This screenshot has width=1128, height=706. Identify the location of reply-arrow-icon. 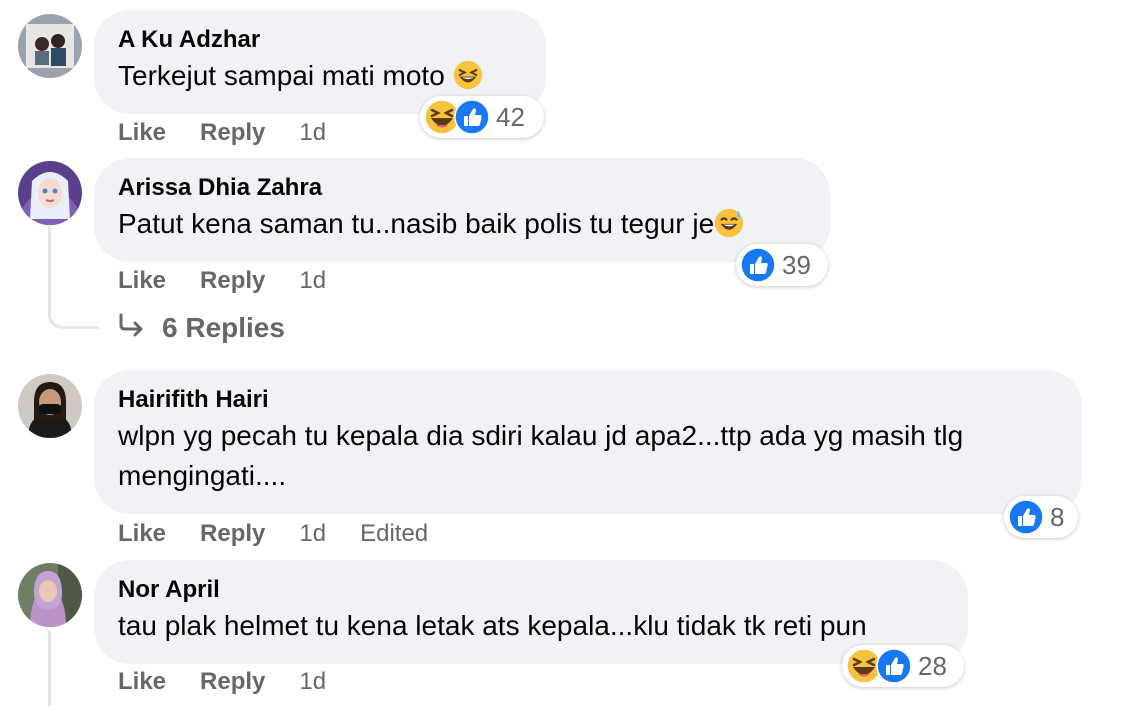
(132, 328).